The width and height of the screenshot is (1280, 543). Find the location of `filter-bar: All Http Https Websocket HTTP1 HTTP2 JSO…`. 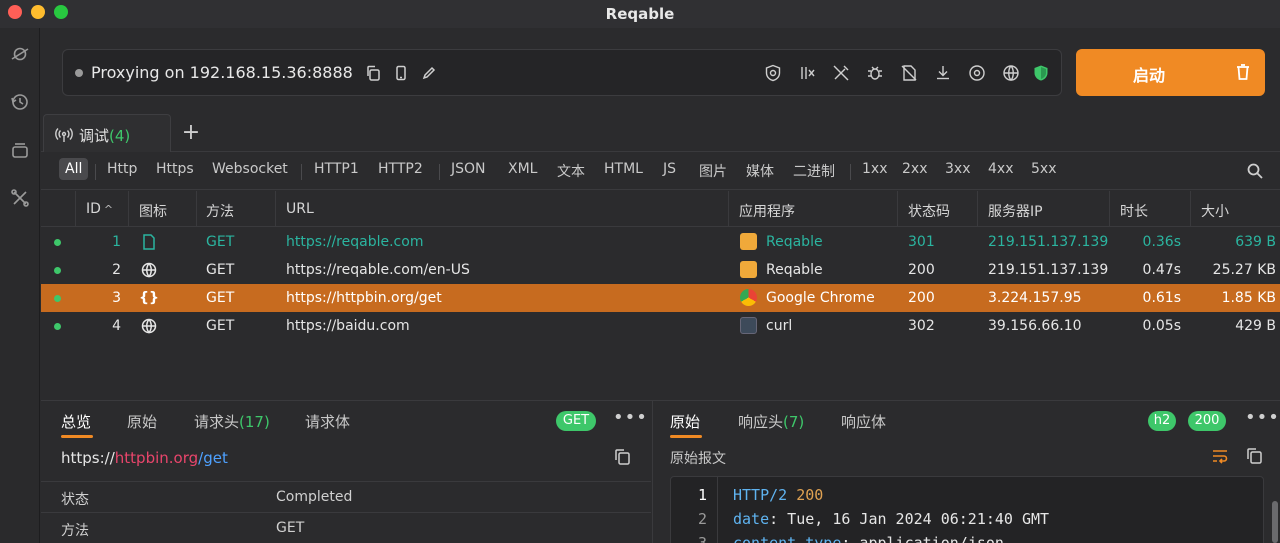

filter-bar: All Http Https Websocket HTTP1 HTTP2 JSO… is located at coordinates (660, 171).